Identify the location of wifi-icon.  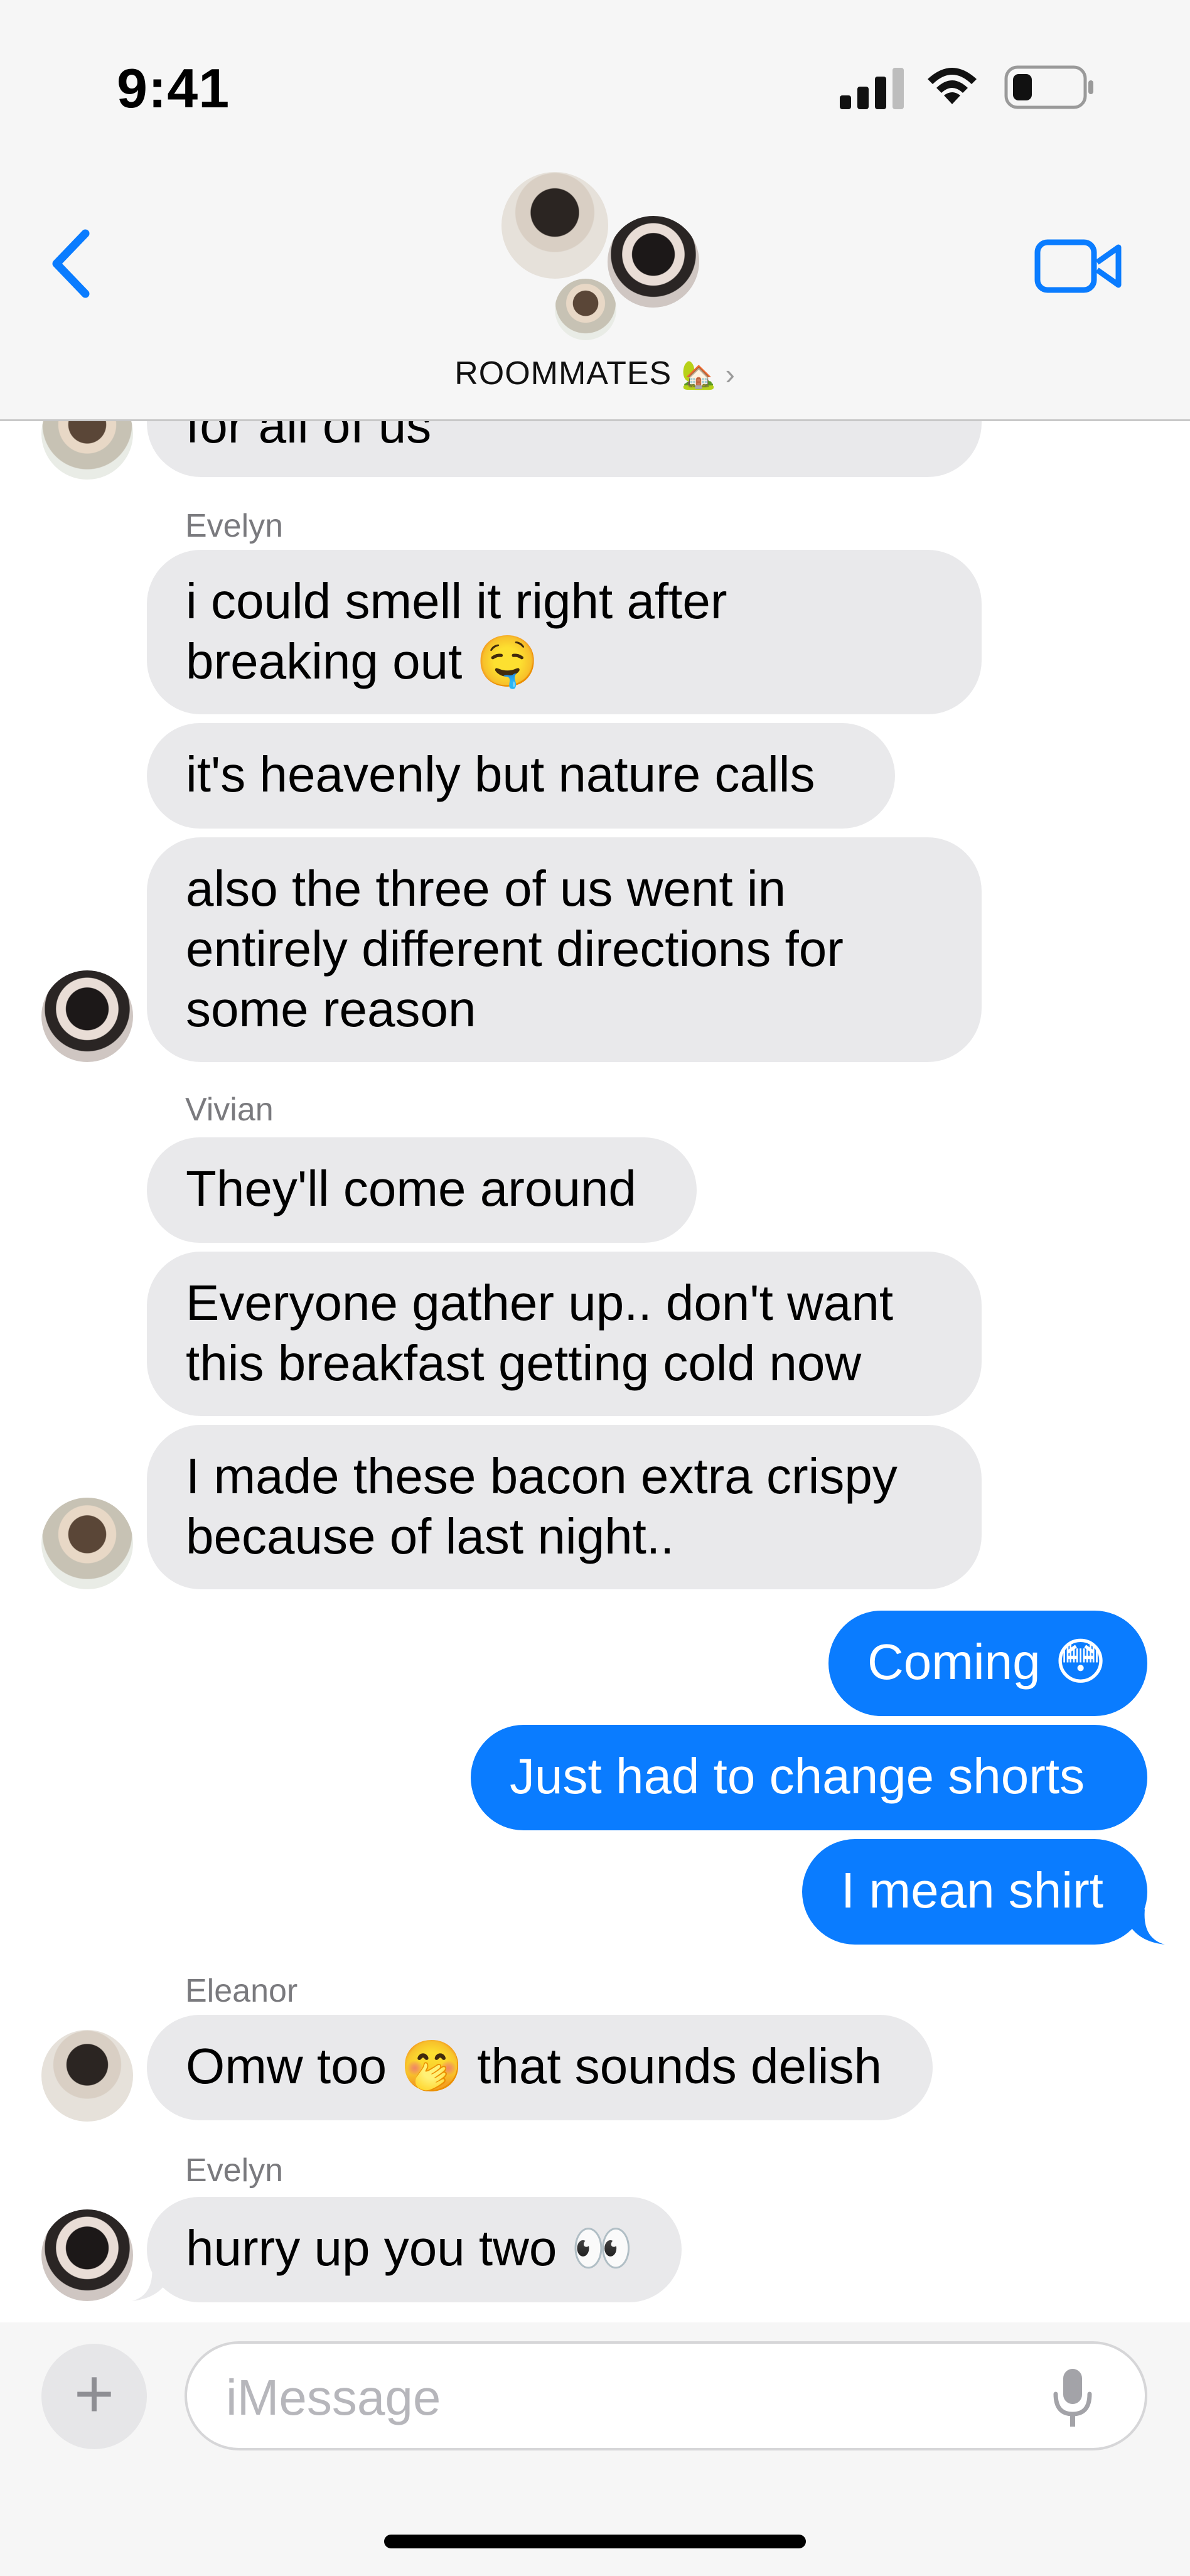
(952, 86).